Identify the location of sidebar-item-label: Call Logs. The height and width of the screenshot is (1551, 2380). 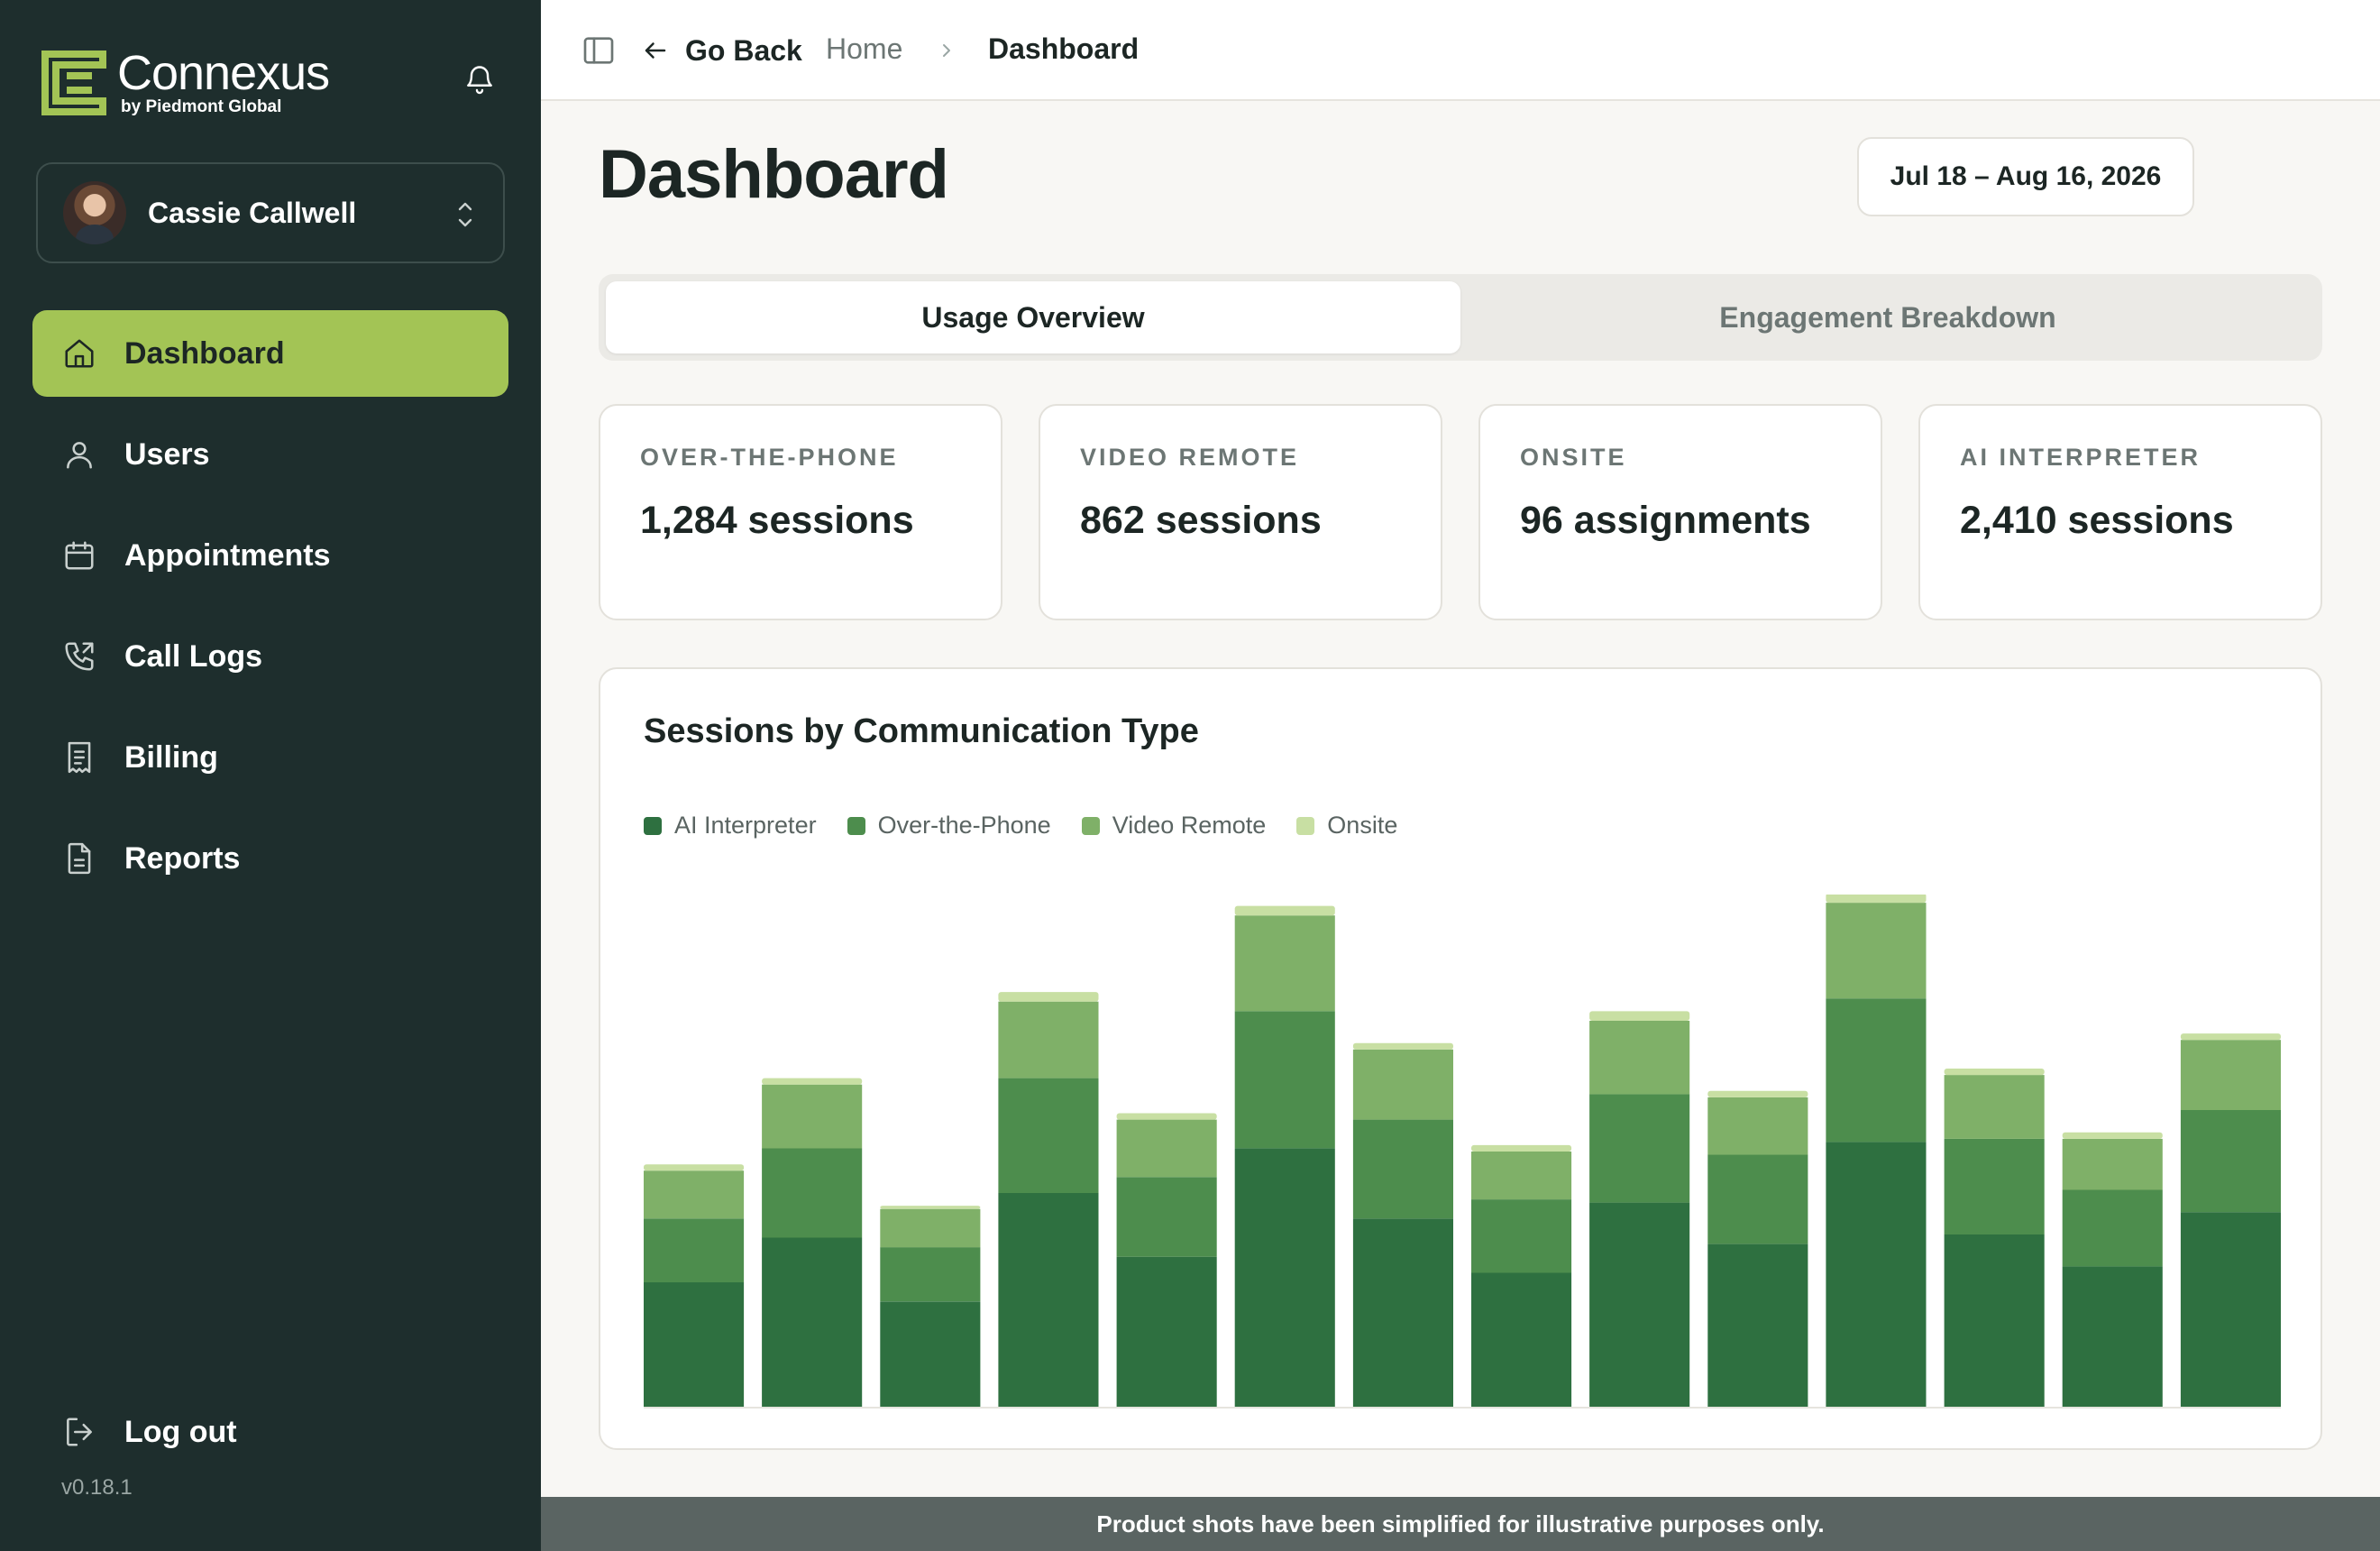
(193, 656).